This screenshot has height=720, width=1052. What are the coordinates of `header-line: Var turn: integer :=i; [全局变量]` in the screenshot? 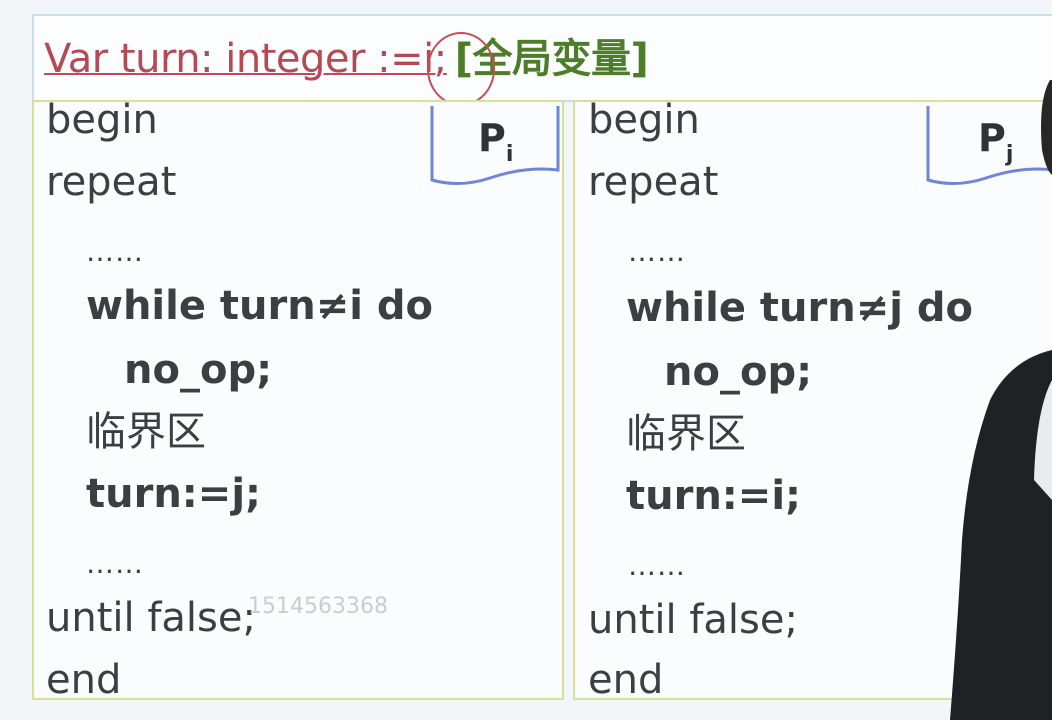 It's located at (346, 59).